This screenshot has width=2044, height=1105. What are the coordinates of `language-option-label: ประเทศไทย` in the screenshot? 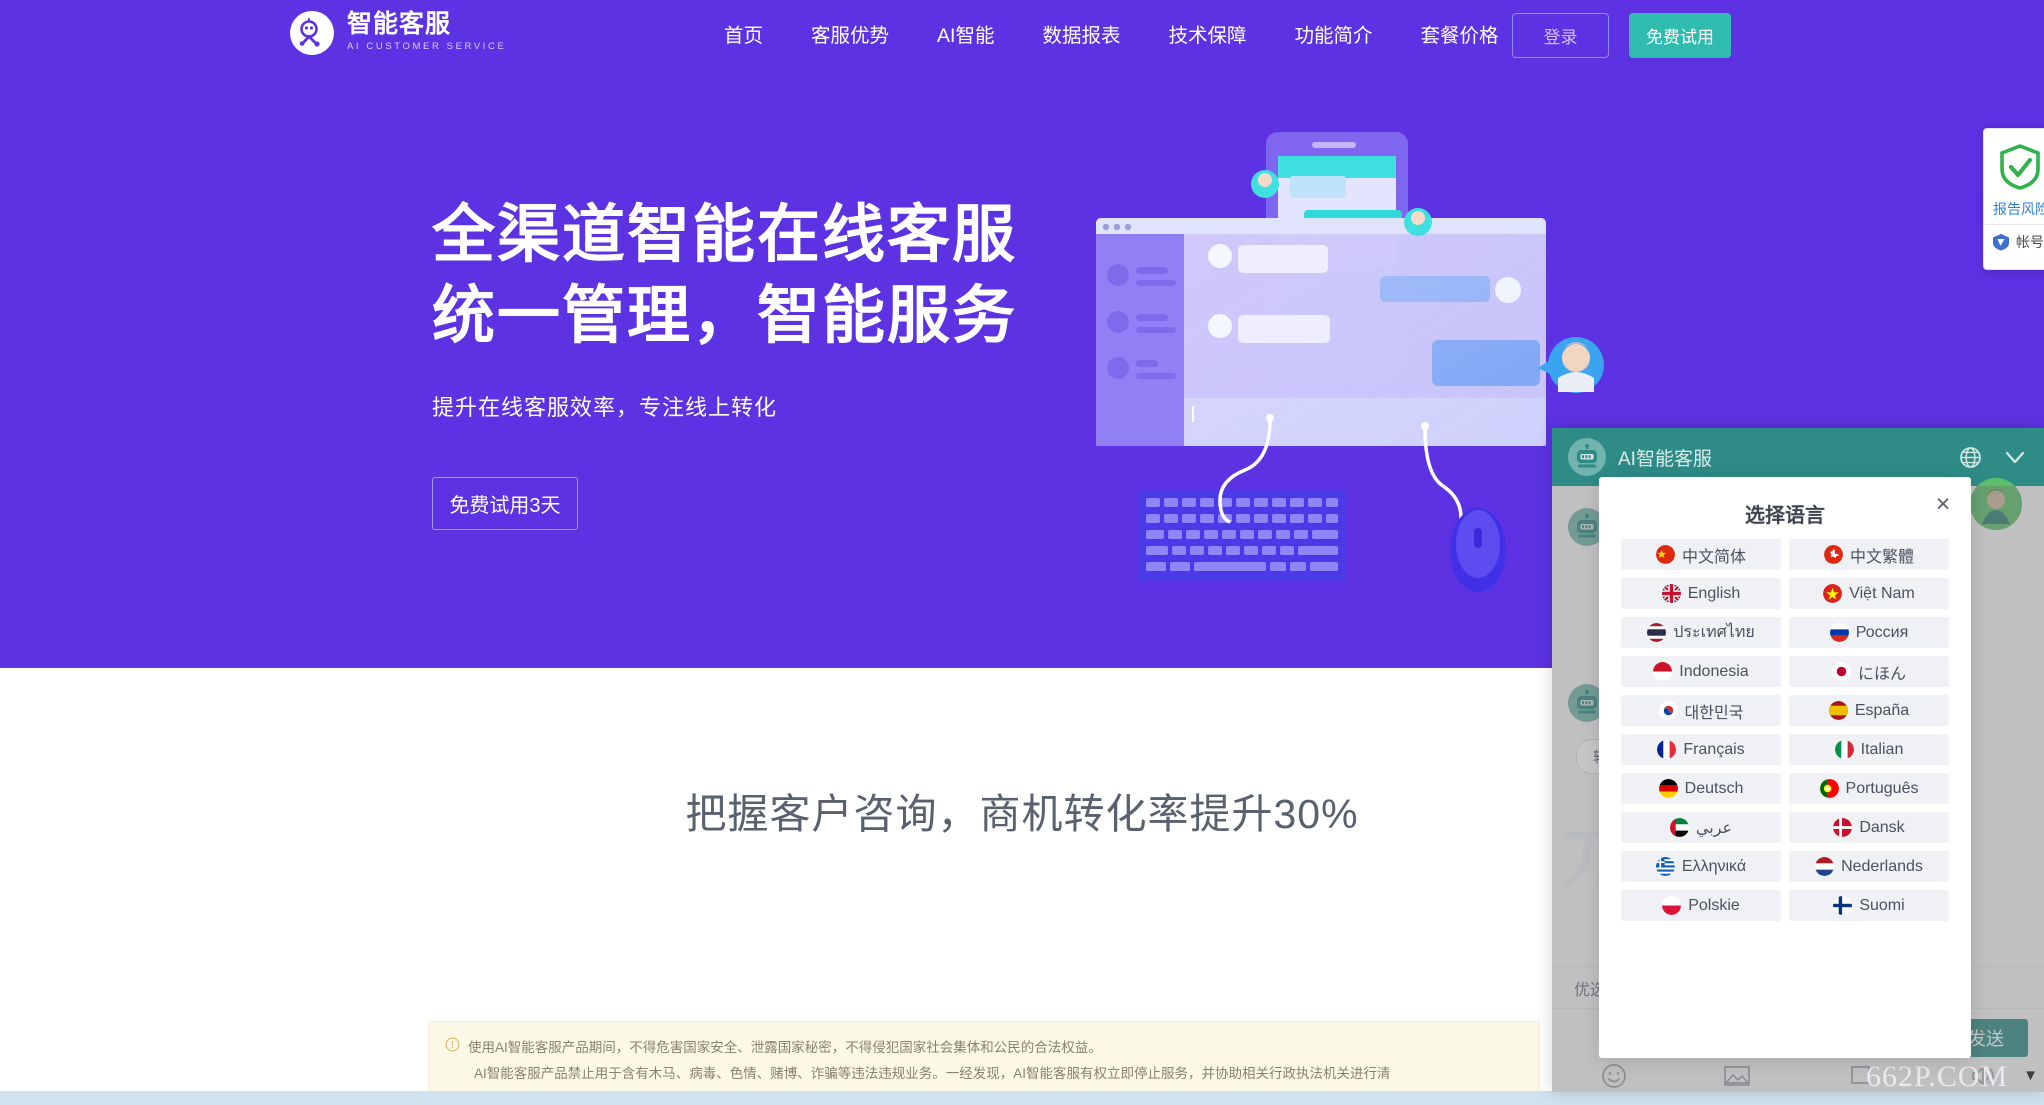 It's located at (1714, 632).